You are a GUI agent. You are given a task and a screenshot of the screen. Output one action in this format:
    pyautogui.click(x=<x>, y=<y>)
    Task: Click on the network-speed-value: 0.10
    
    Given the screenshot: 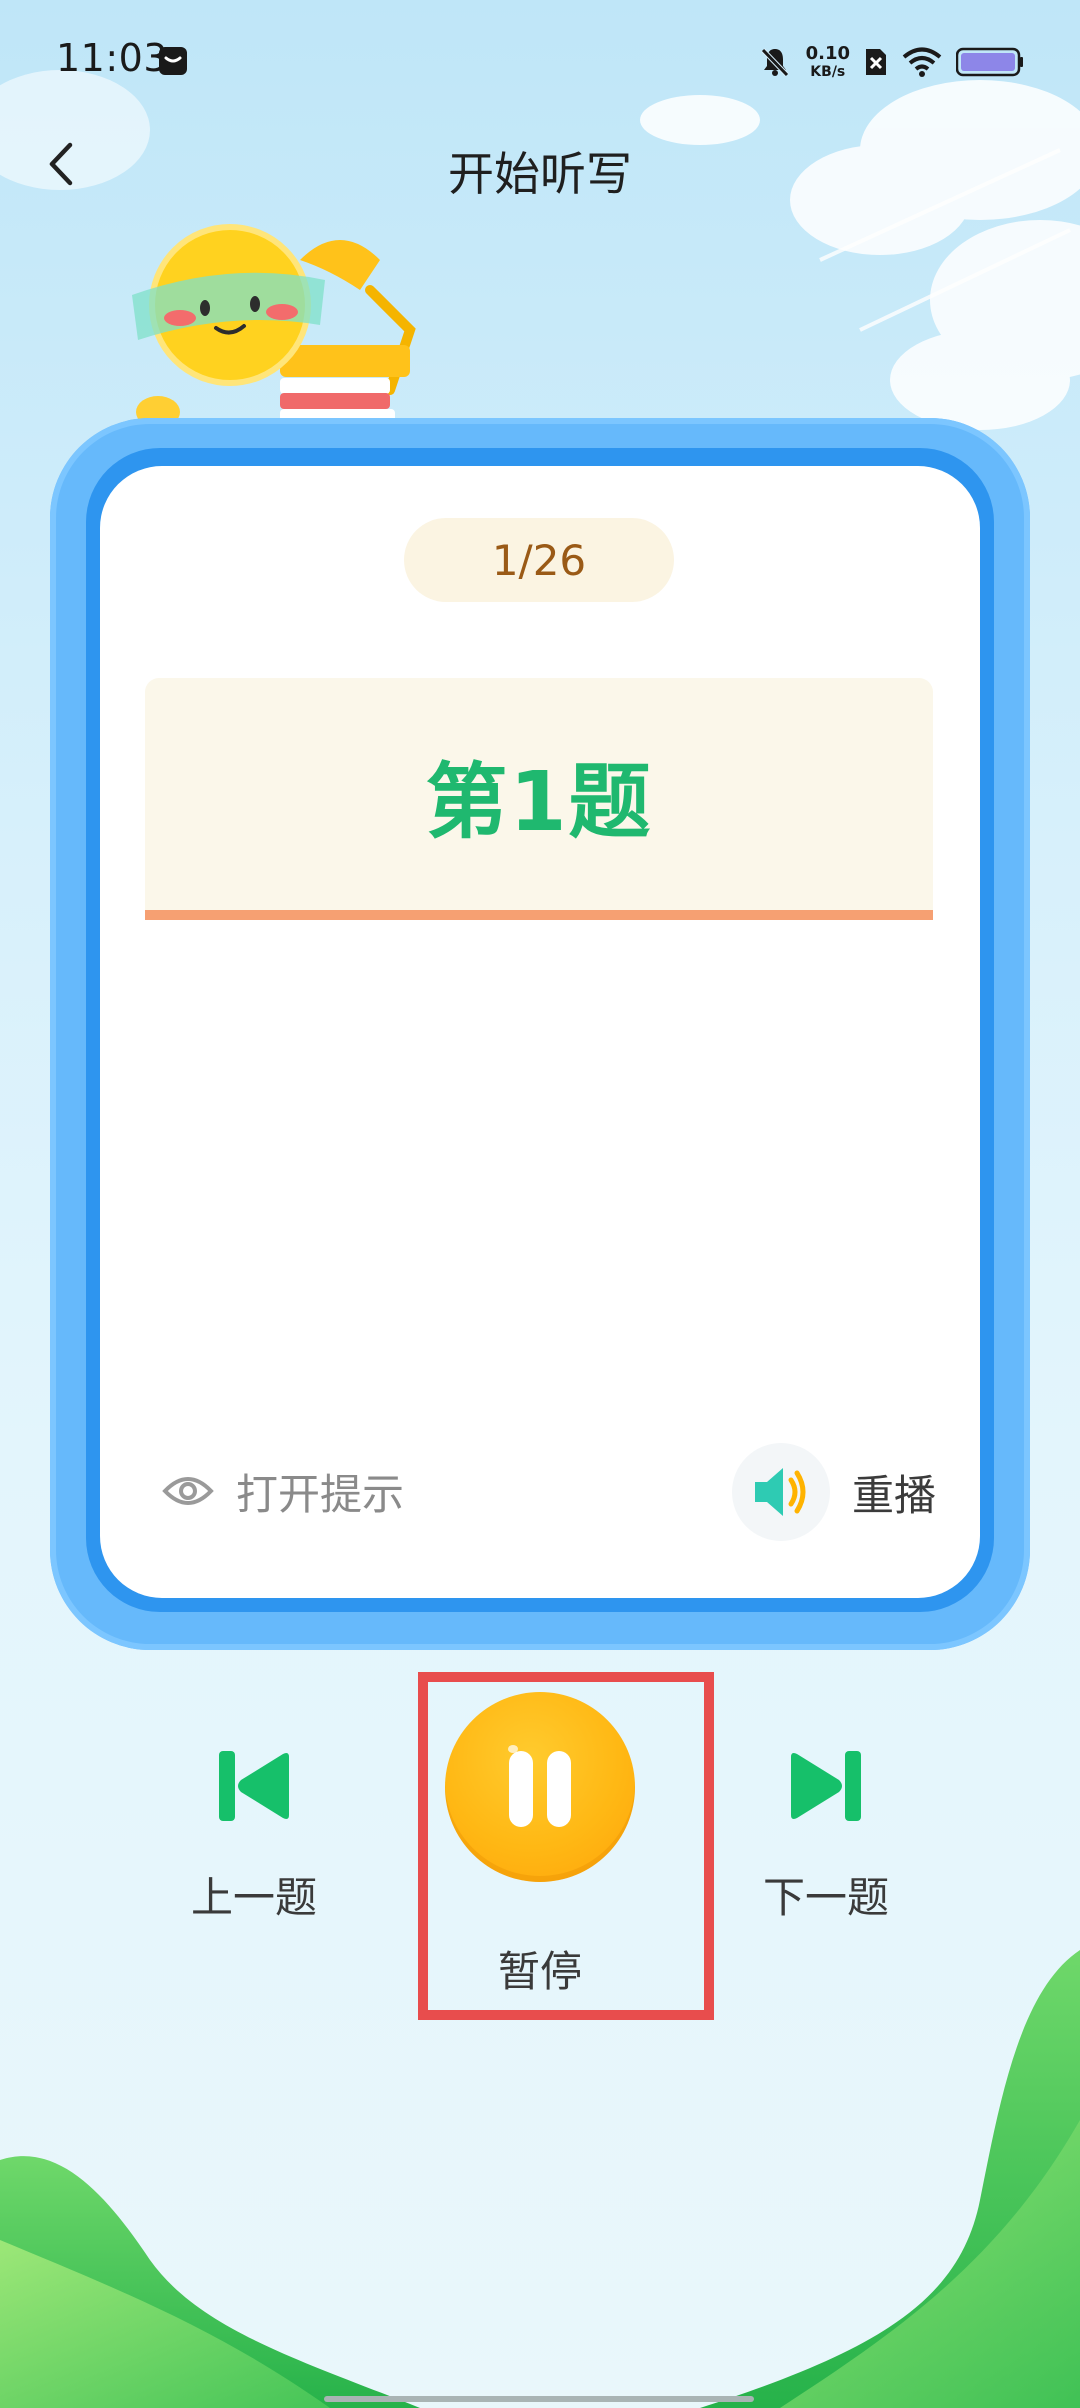 What is the action you would take?
    pyautogui.click(x=827, y=53)
    